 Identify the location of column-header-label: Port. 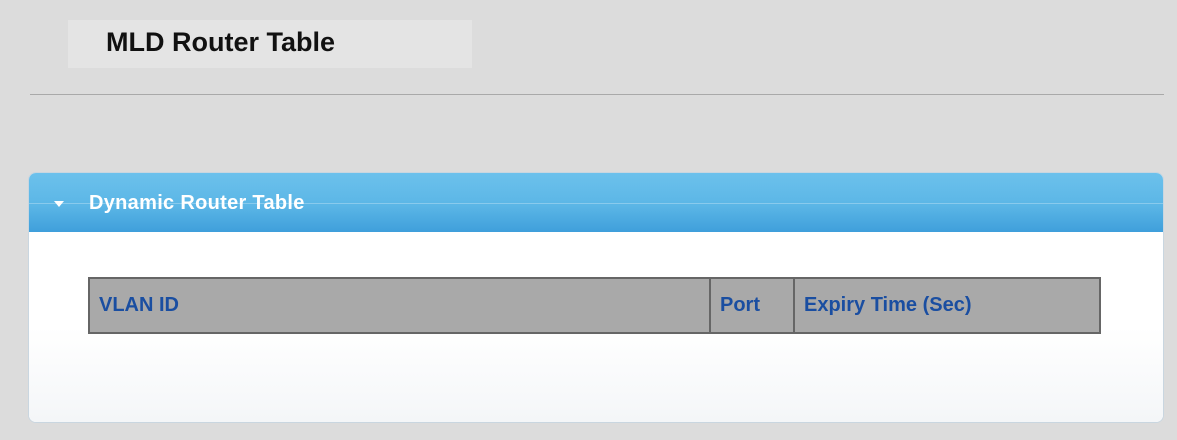
(740, 305).